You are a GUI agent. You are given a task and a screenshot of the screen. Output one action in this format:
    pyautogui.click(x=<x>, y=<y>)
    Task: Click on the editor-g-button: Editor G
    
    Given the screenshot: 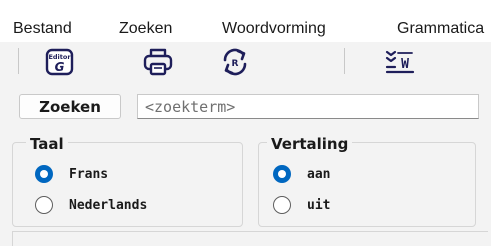 What is the action you would take?
    pyautogui.click(x=60, y=62)
    